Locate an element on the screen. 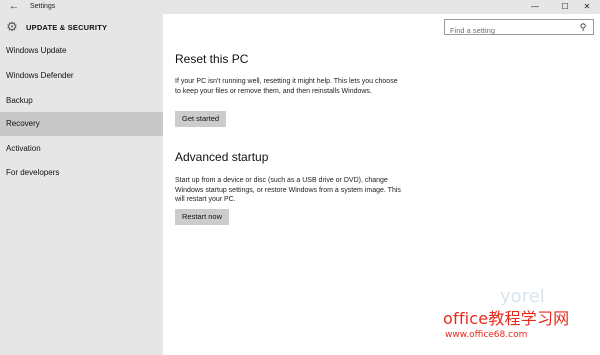 The width and height of the screenshot is (600, 355). watermark-url: www.office68.com is located at coordinates (486, 335).